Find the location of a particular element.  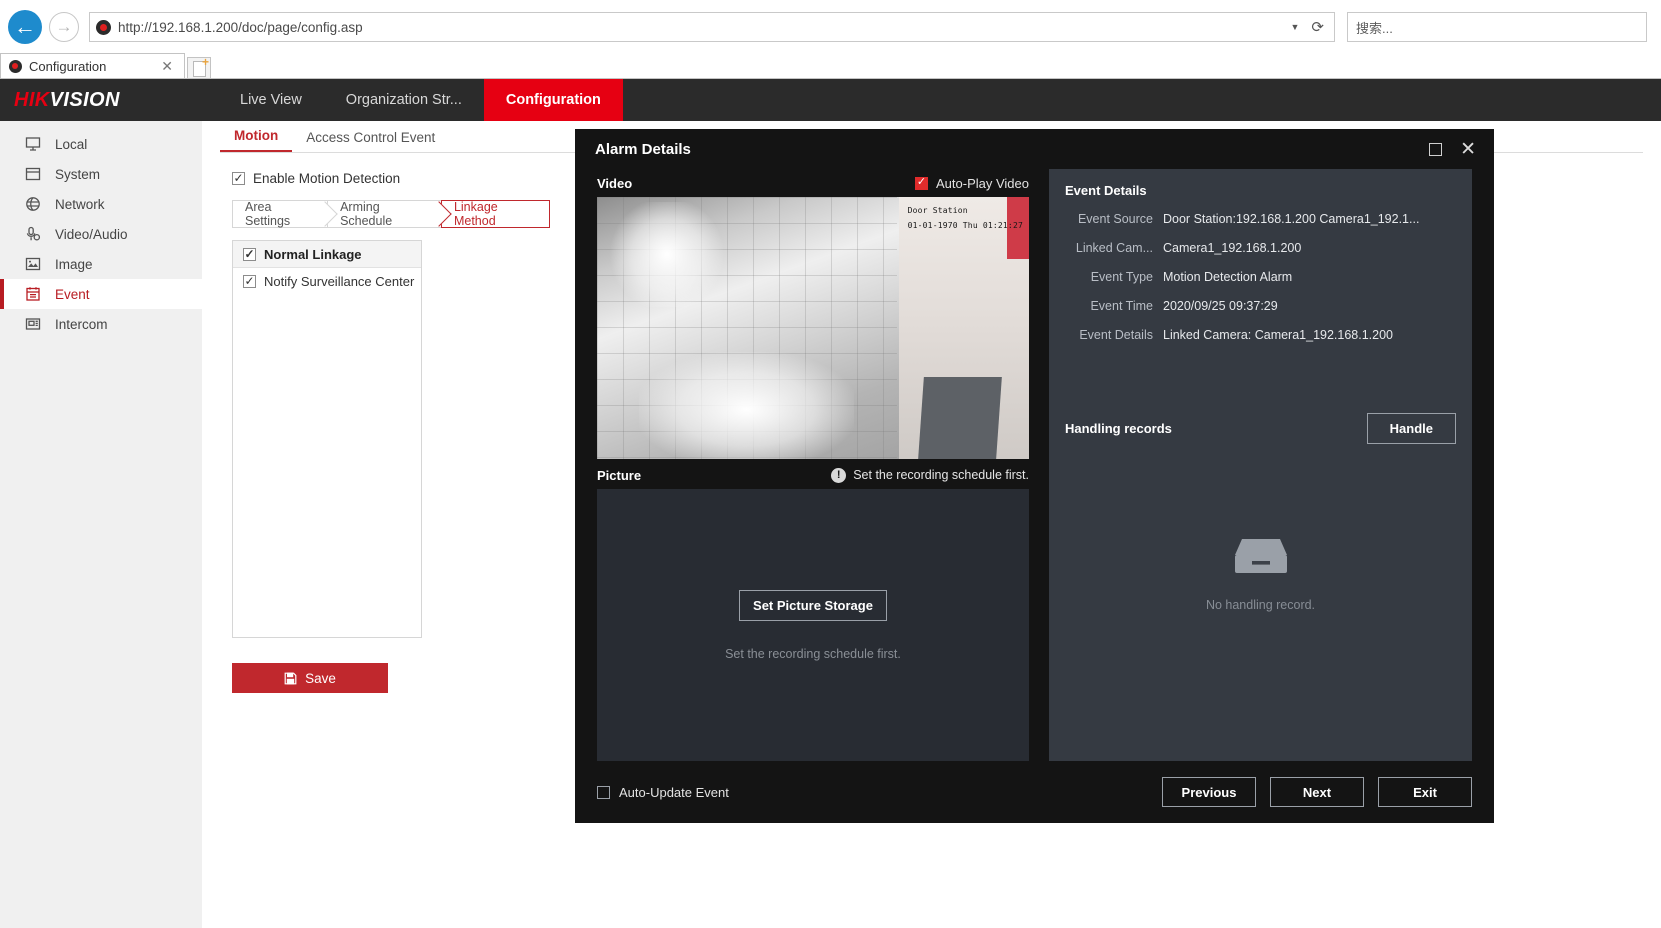

tab-motion: Motion is located at coordinates (256, 140).